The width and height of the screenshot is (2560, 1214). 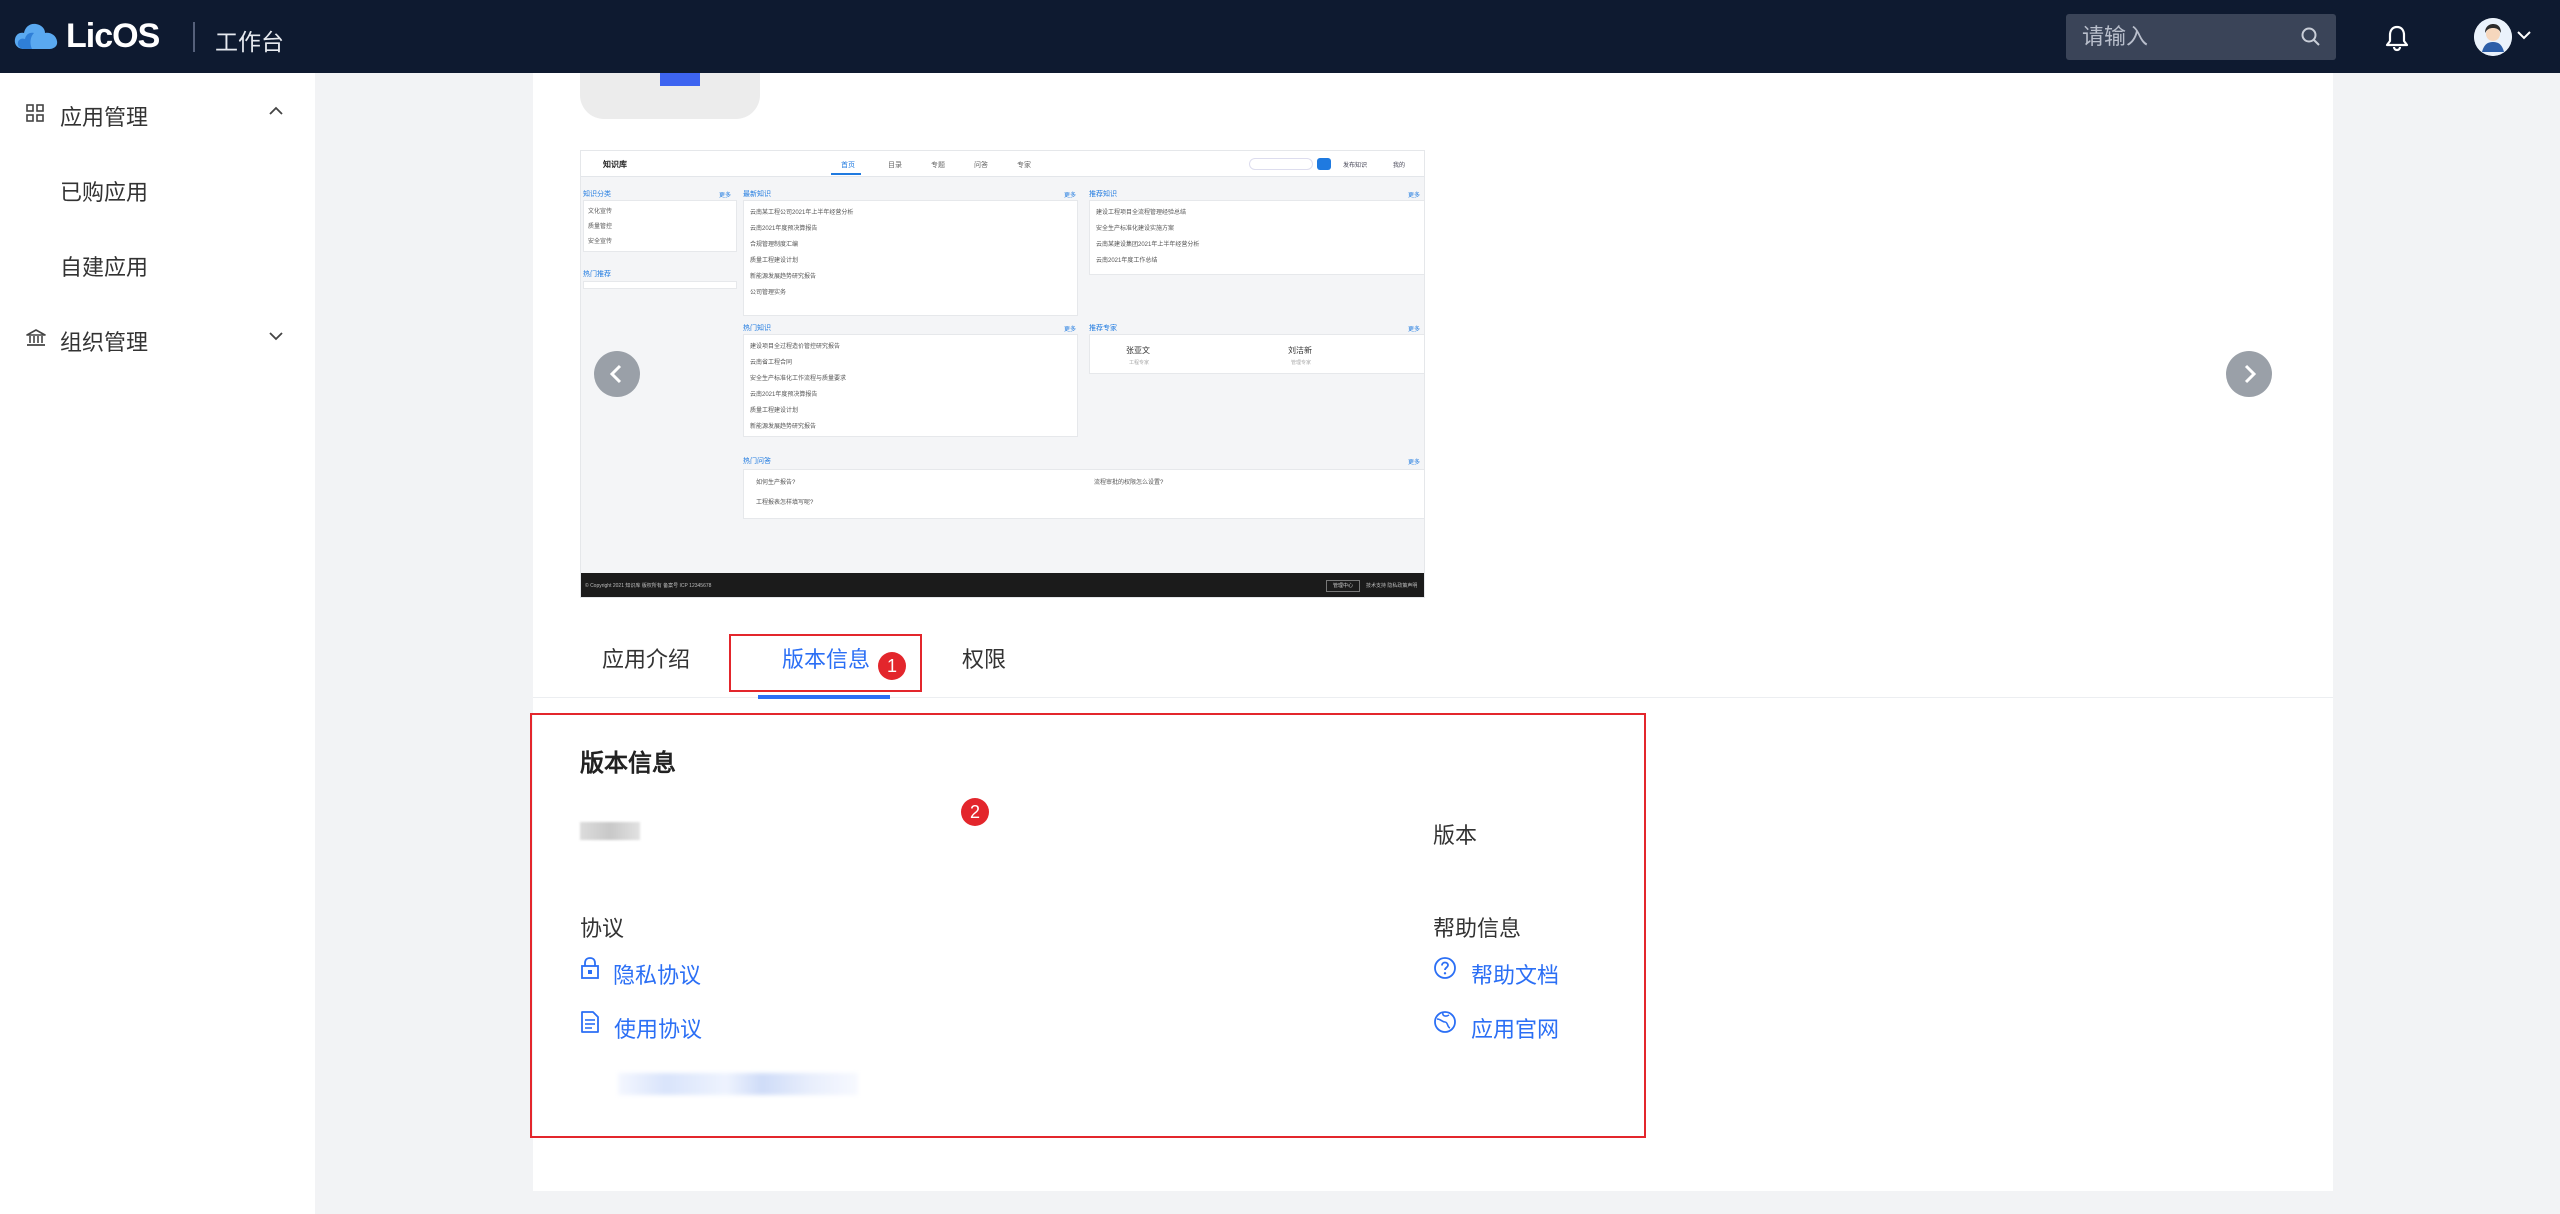 What do you see at coordinates (1281, 164) in the screenshot?
I see `preview-search` at bounding box center [1281, 164].